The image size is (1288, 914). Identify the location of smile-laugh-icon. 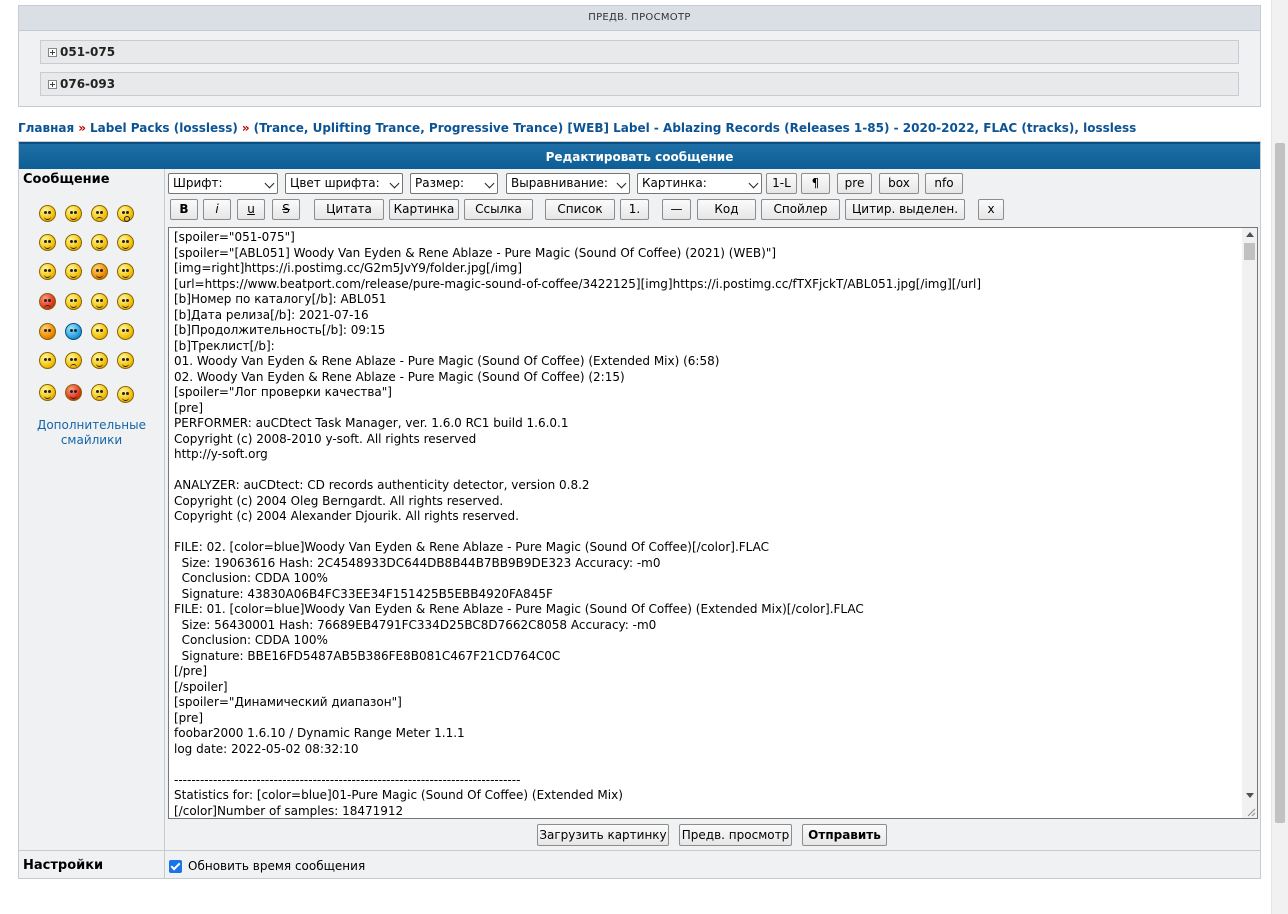
(125, 242).